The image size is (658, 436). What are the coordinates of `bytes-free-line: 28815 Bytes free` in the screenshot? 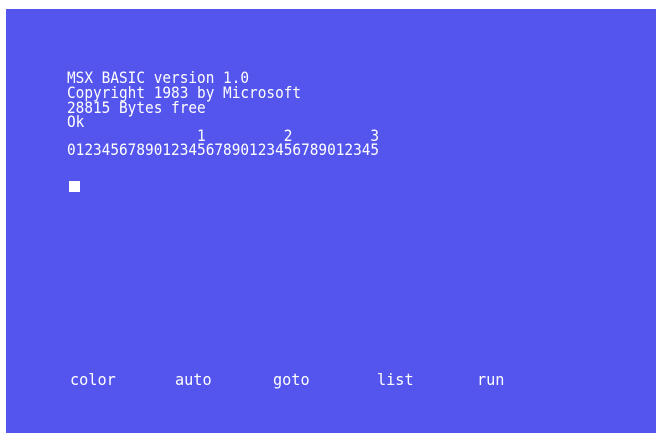 It's located at (136, 107).